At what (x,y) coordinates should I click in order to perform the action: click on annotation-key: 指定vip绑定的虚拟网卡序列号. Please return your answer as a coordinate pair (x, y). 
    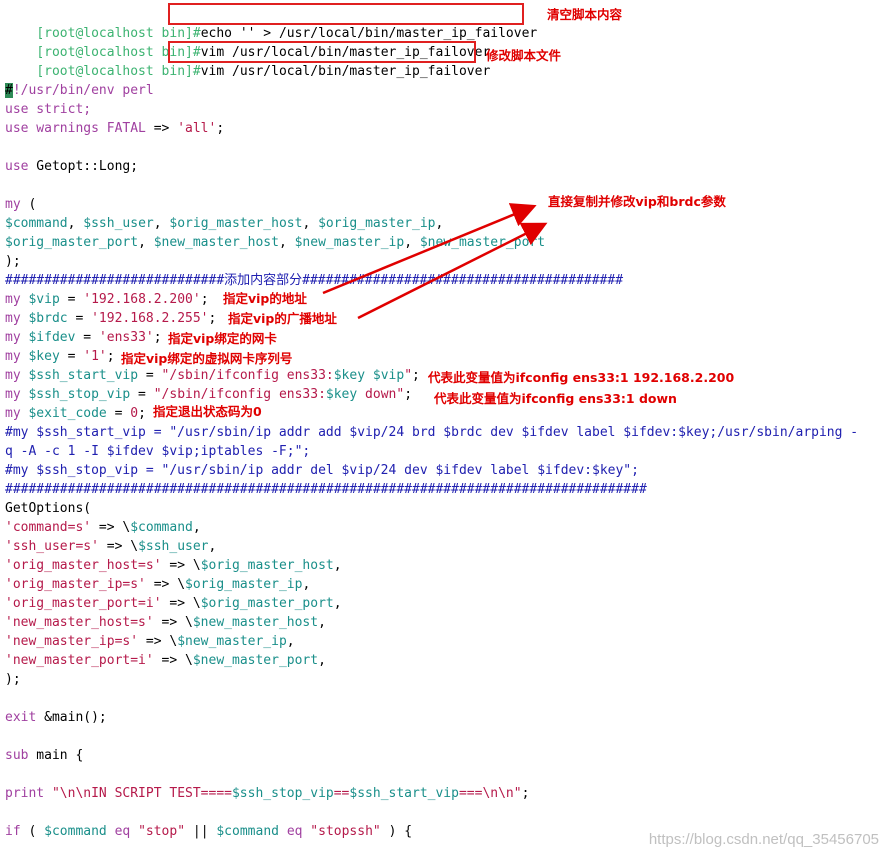
    Looking at the image, I should click on (207, 358).